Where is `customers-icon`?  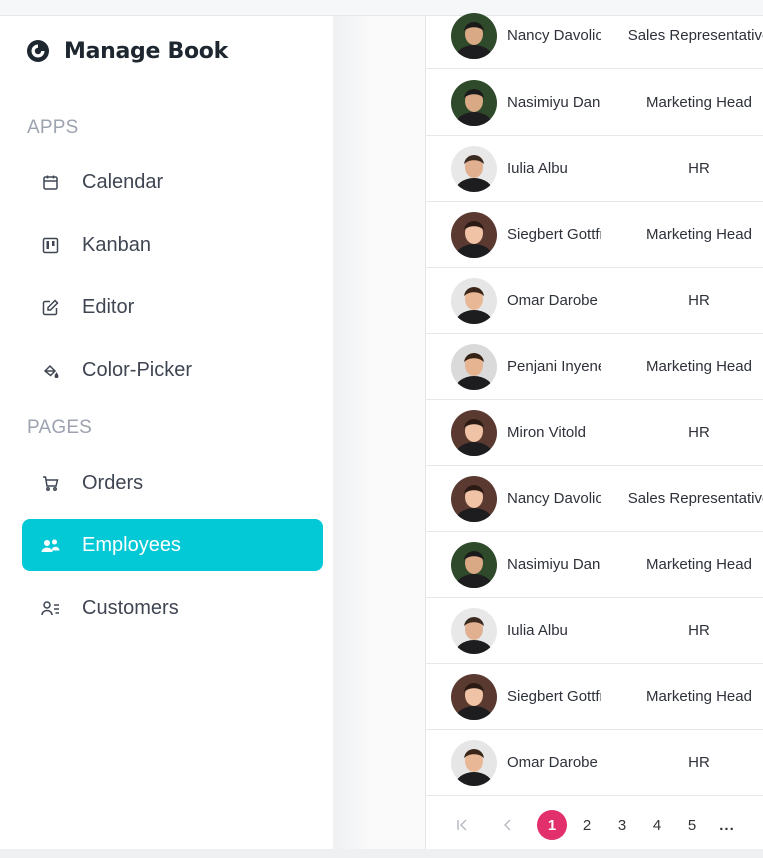
customers-icon is located at coordinates (50, 608).